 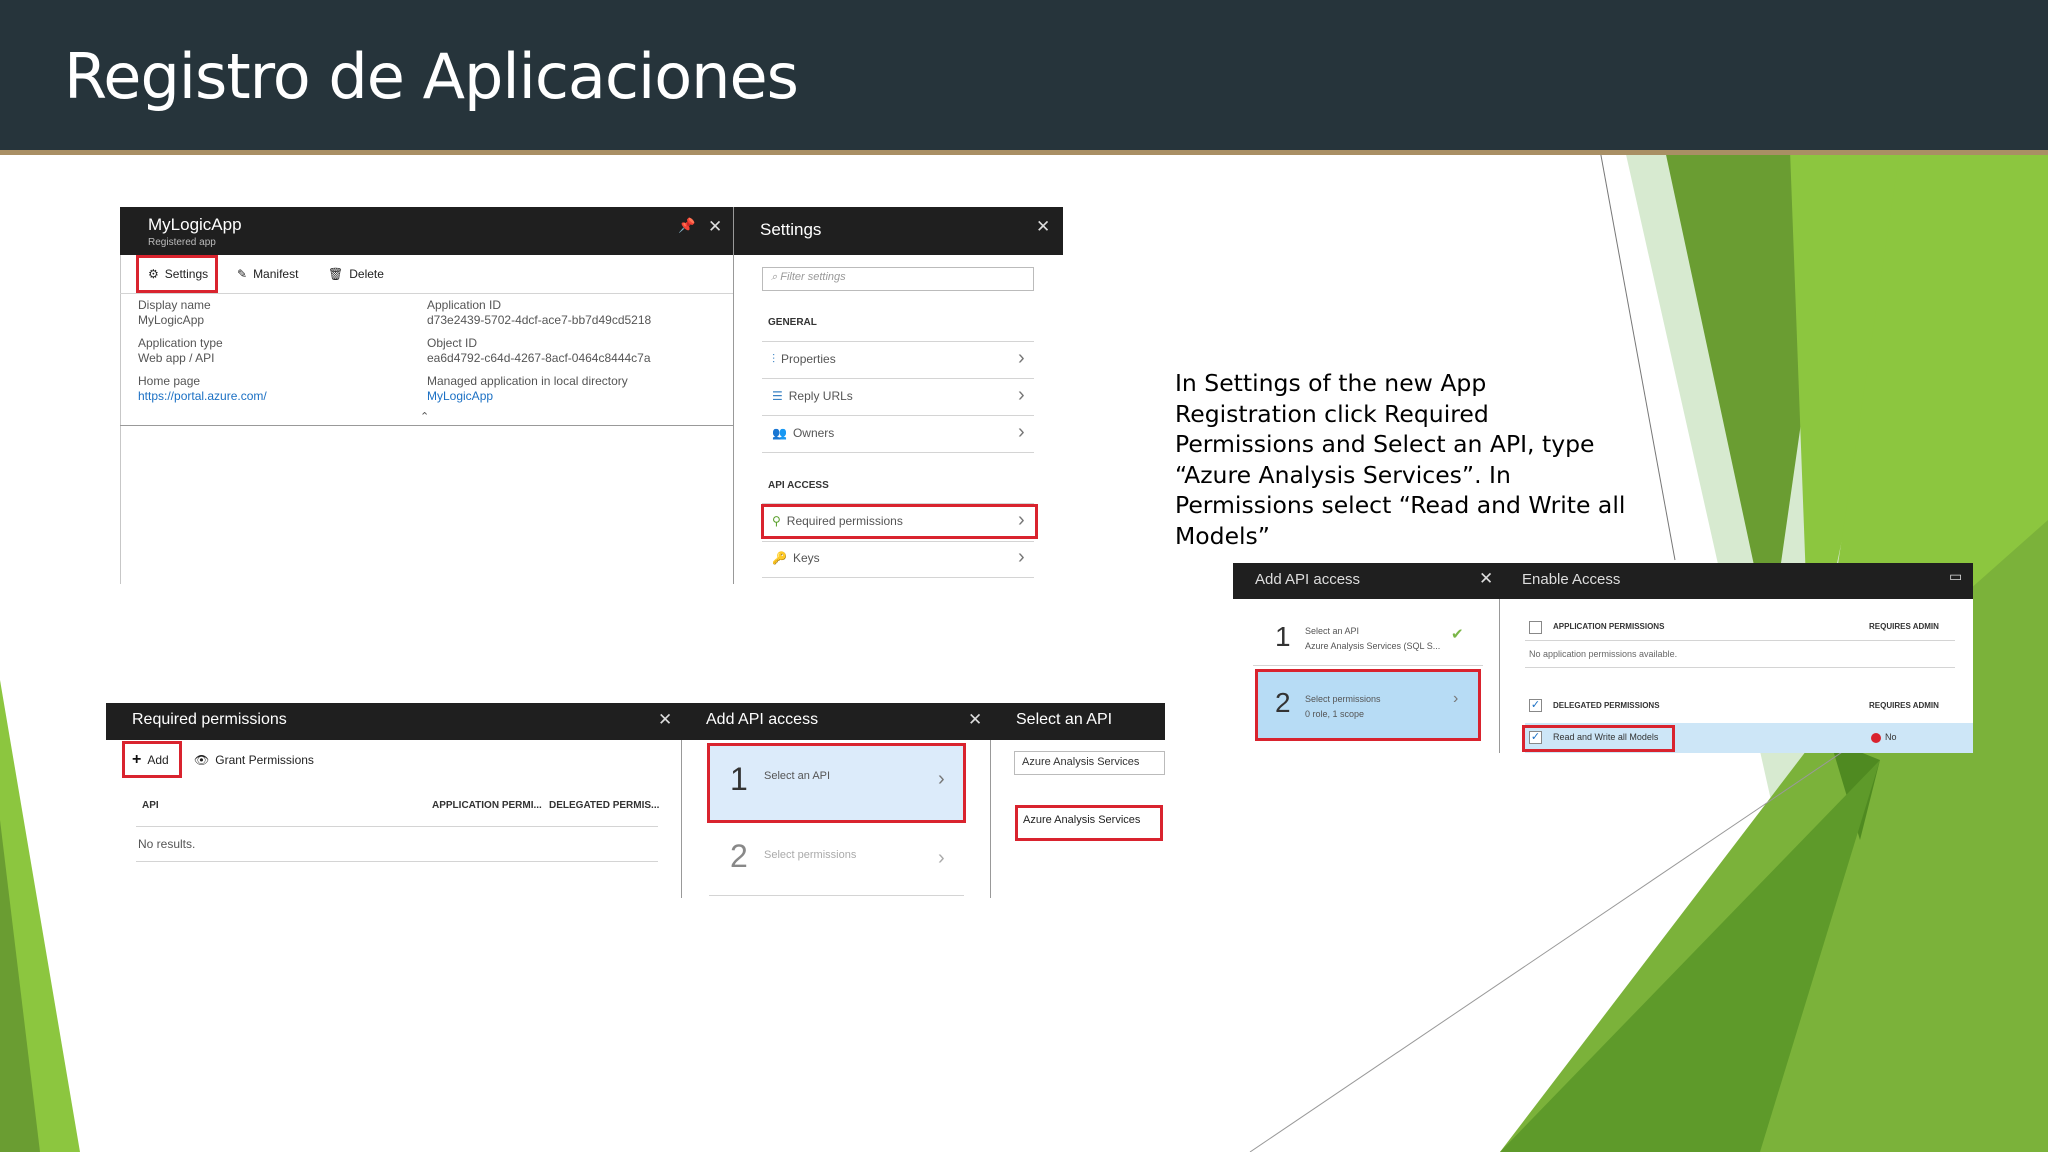 I want to click on settings-blade-header: Settings ✕, so click(x=898, y=231).